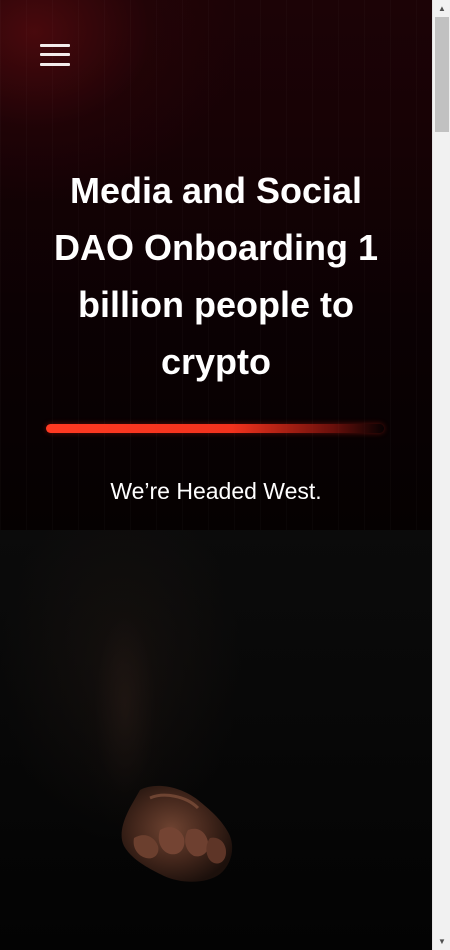 The image size is (450, 950). What do you see at coordinates (441, 941) in the screenshot?
I see `scroll-down-arrow-icon: ▼` at bounding box center [441, 941].